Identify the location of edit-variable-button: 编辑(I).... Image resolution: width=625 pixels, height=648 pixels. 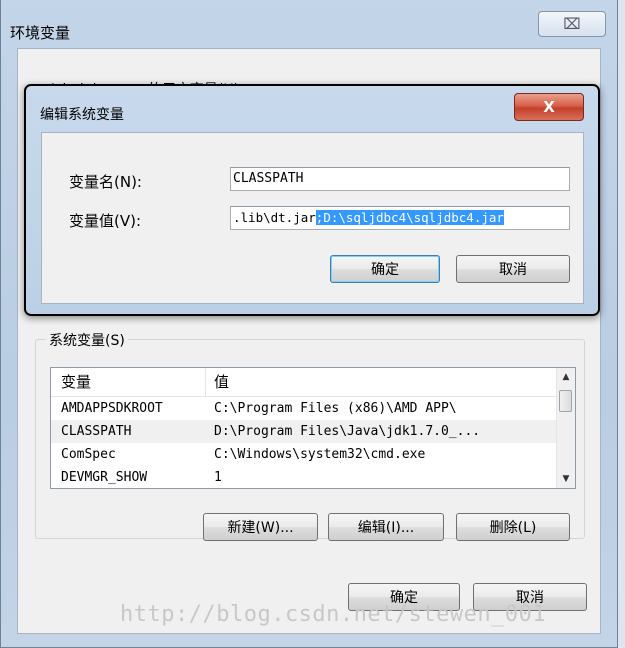
(386, 527).